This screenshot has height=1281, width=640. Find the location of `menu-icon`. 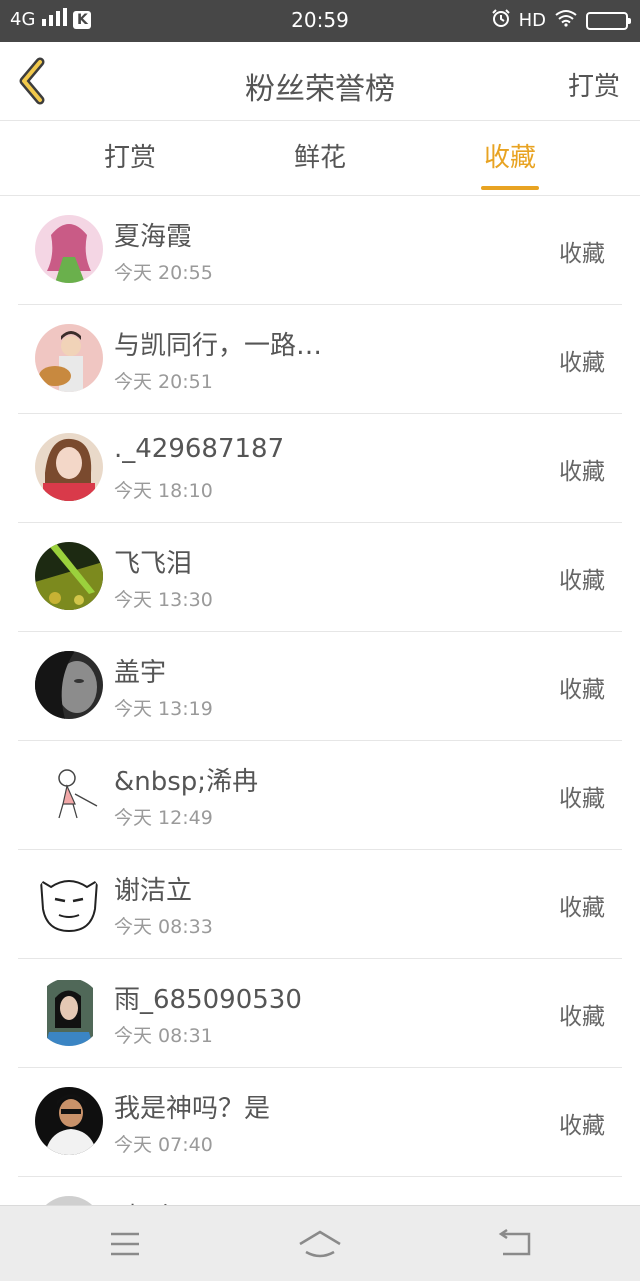

menu-icon is located at coordinates (125, 1244).